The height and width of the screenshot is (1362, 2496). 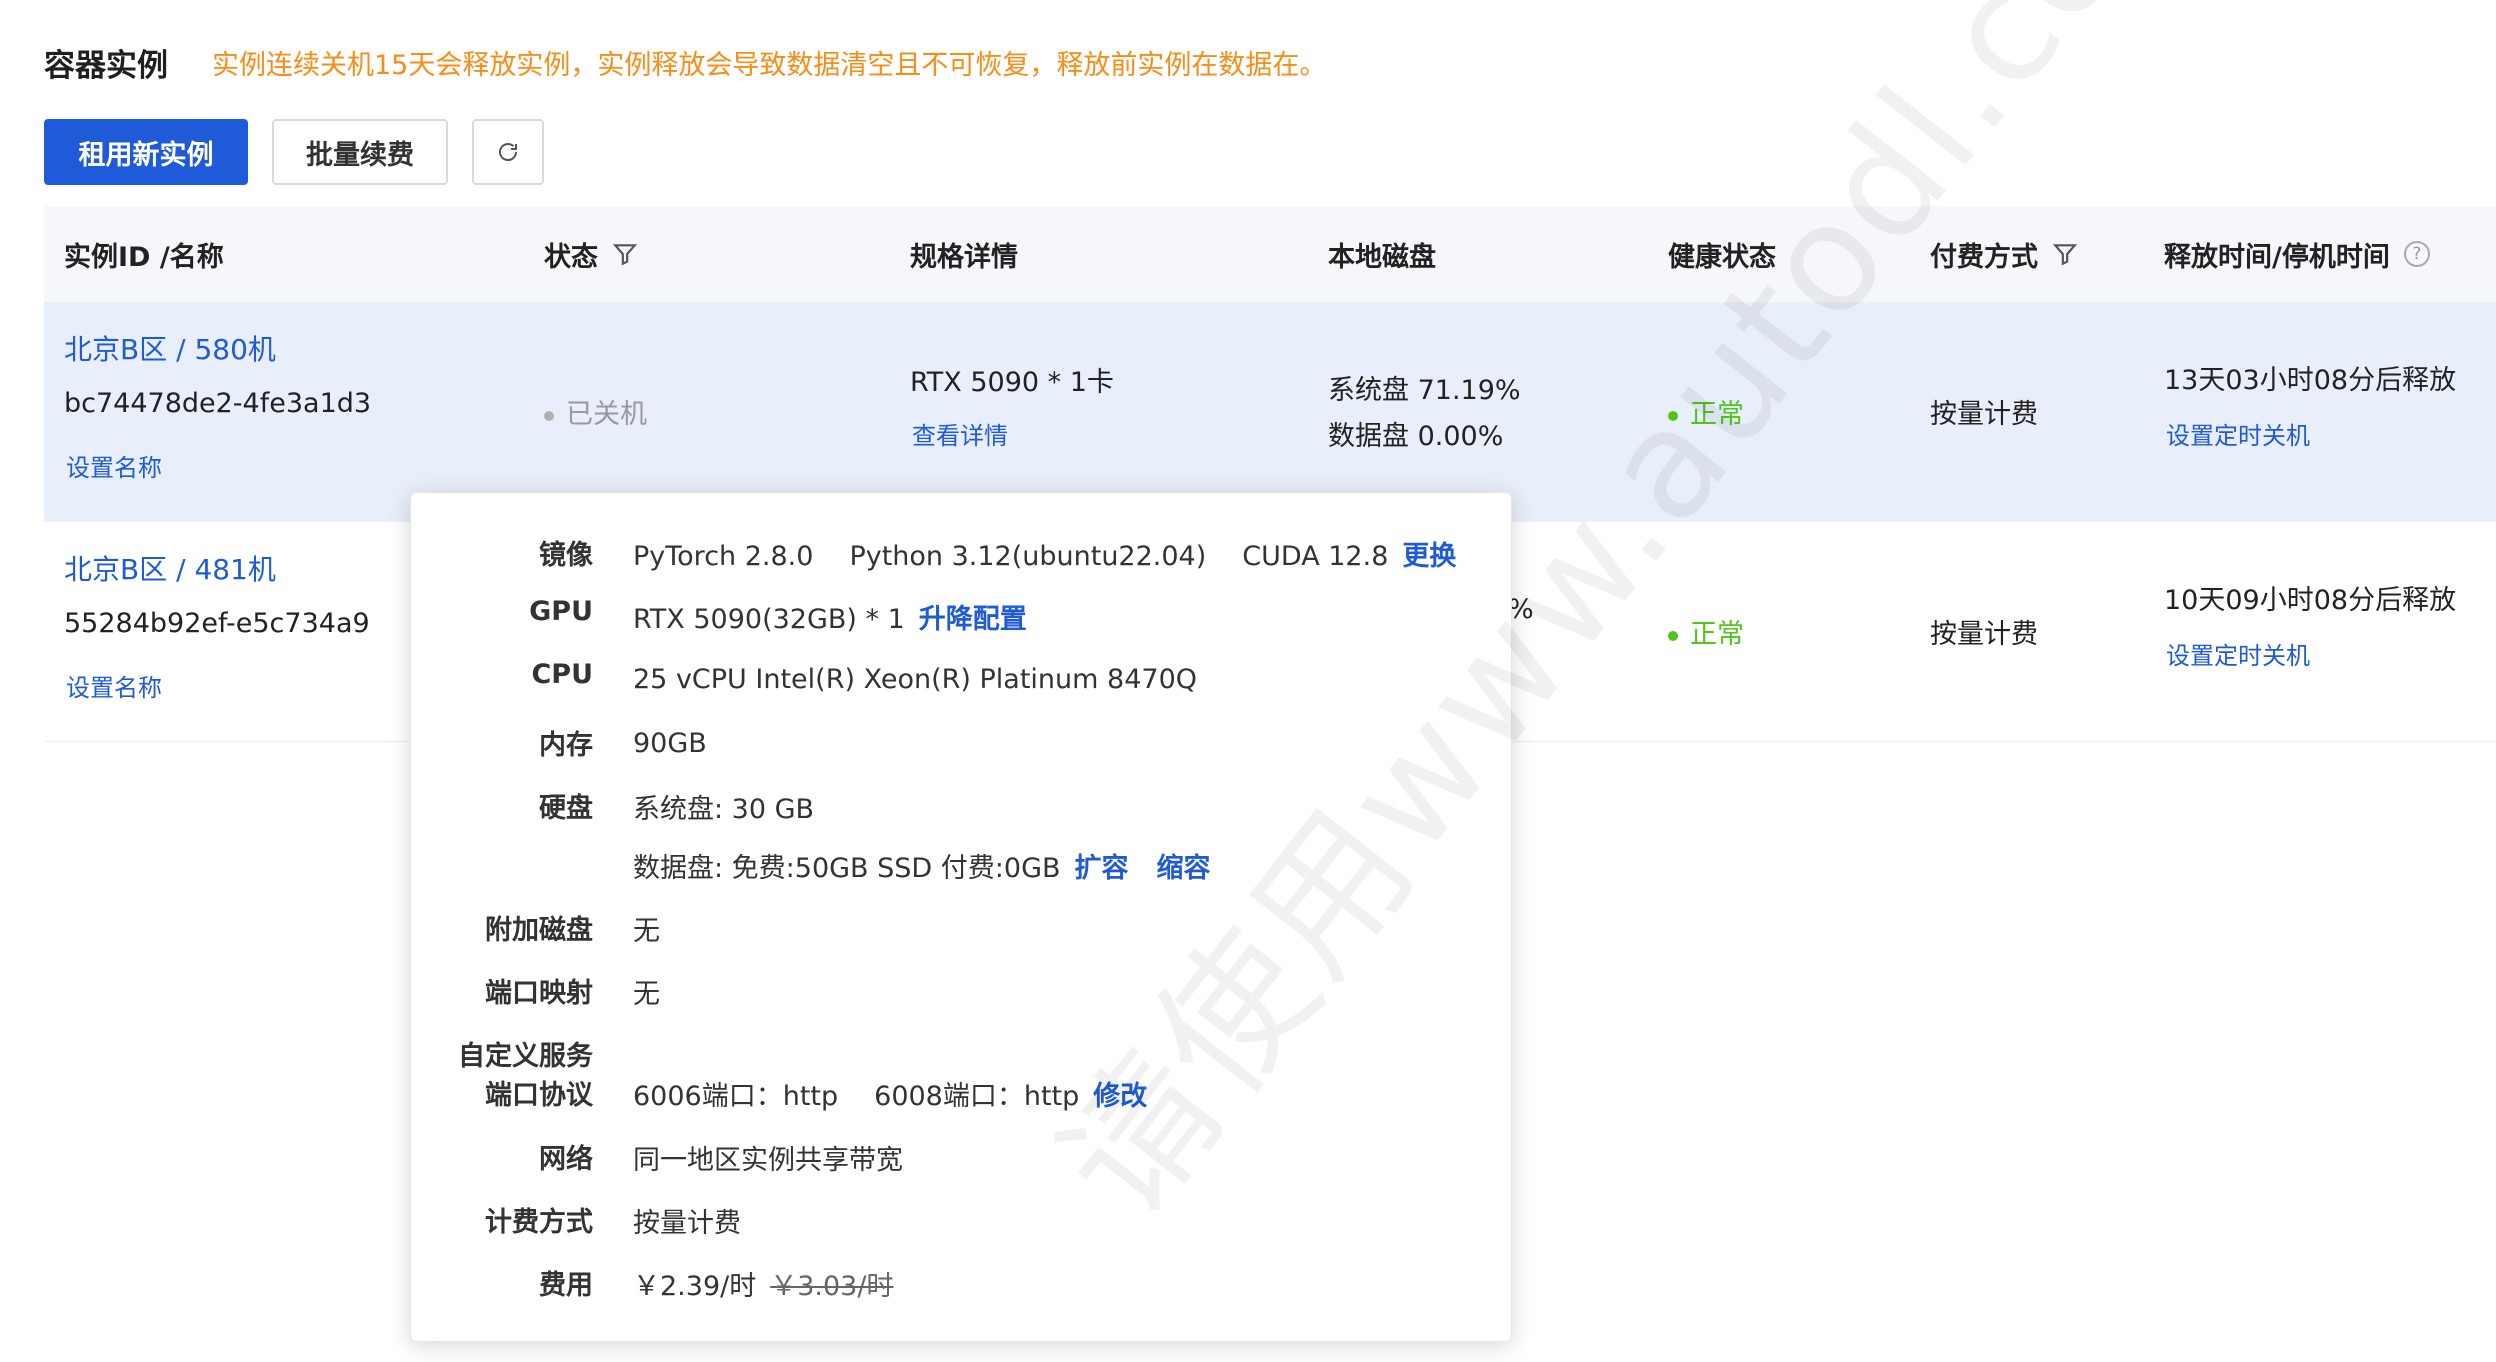 What do you see at coordinates (768, 1160) in the screenshot?
I see `network-value: 同一地区实例共享带宽` at bounding box center [768, 1160].